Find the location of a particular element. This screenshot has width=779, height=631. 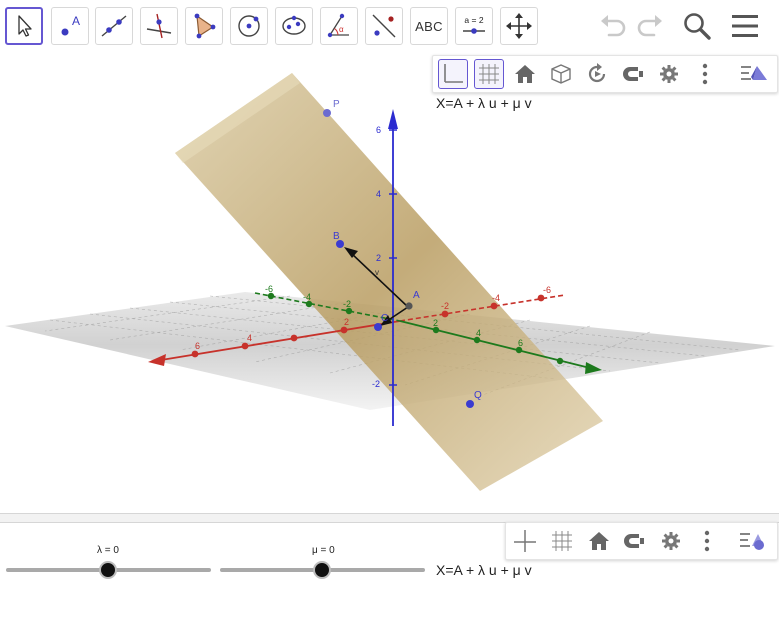

redo-icon is located at coordinates (649, 26).